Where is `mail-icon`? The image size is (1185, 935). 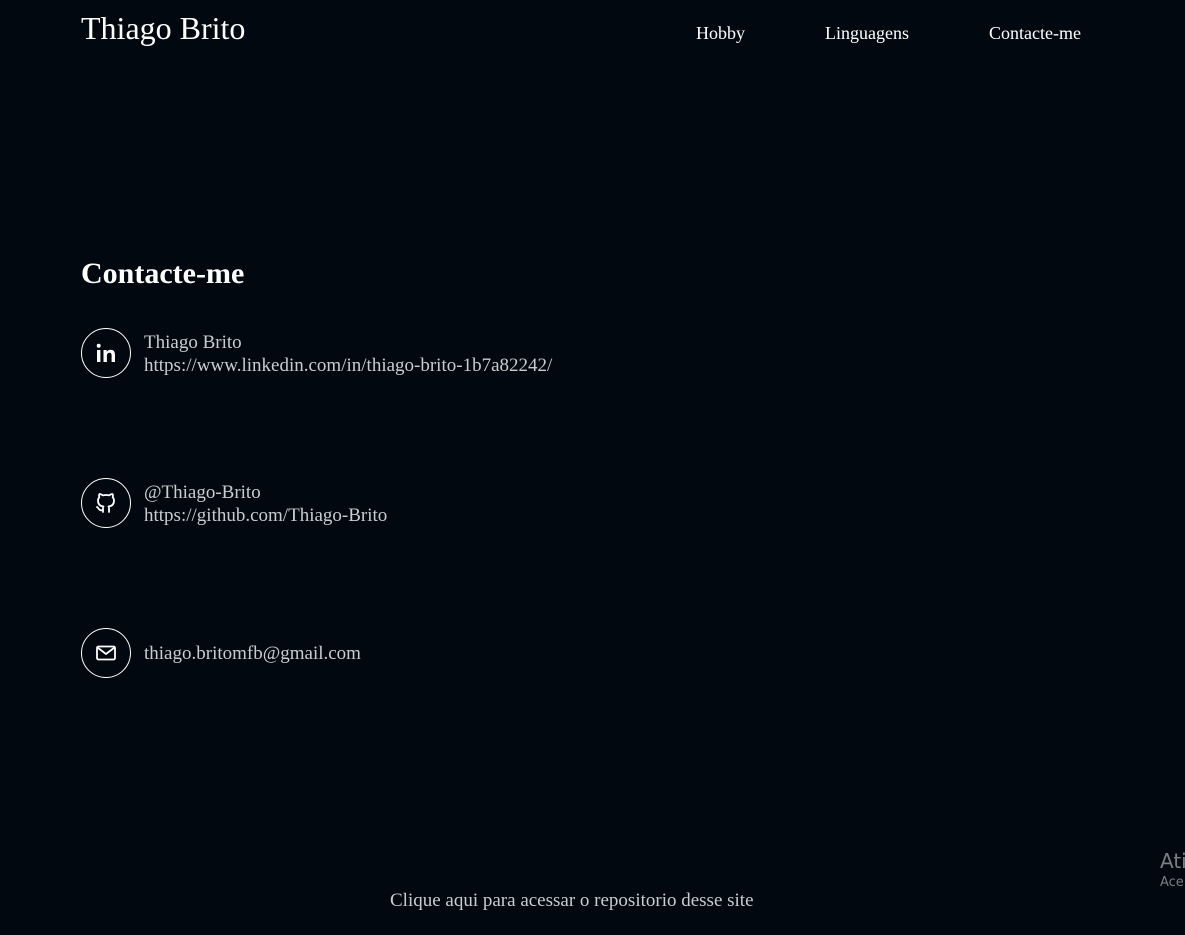 mail-icon is located at coordinates (106, 653).